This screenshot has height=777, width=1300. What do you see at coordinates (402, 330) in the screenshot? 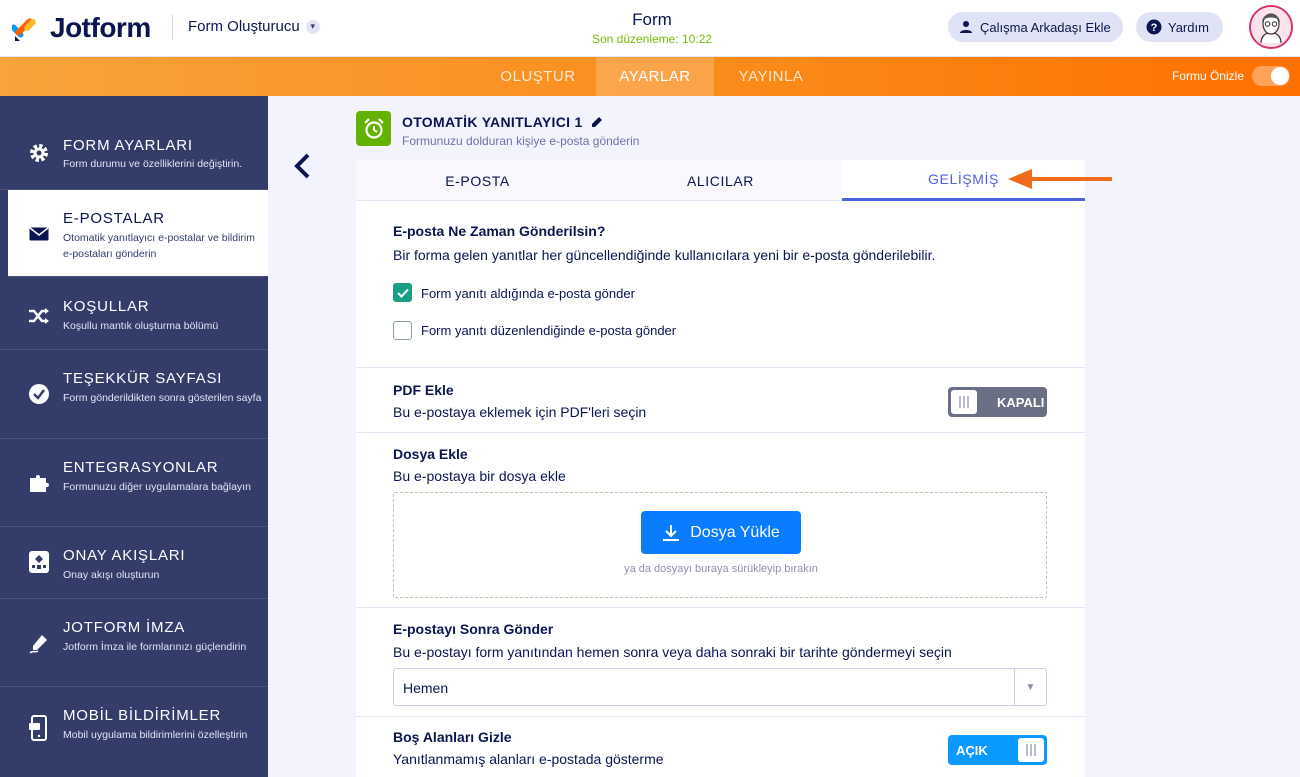
I see `checkbox-on-edit` at bounding box center [402, 330].